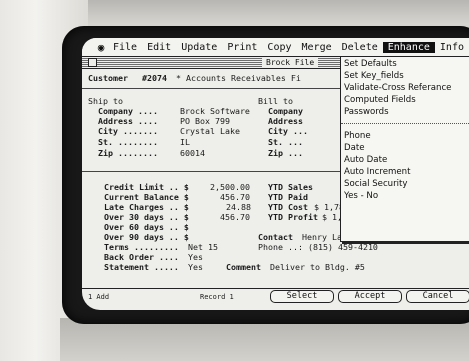 The height and width of the screenshot is (361, 469). Describe the element at coordinates (125, 47) in the screenshot. I see `menu-file: File` at that location.